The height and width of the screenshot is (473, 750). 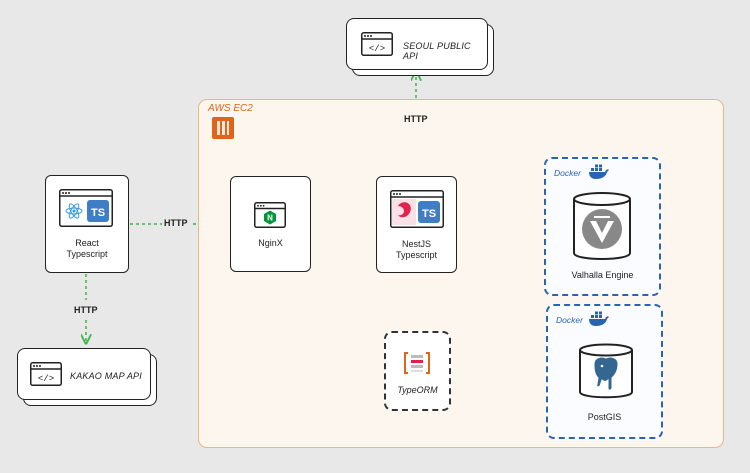 What do you see at coordinates (604, 417) in the screenshot?
I see `postgis-label: PostGIS` at bounding box center [604, 417].